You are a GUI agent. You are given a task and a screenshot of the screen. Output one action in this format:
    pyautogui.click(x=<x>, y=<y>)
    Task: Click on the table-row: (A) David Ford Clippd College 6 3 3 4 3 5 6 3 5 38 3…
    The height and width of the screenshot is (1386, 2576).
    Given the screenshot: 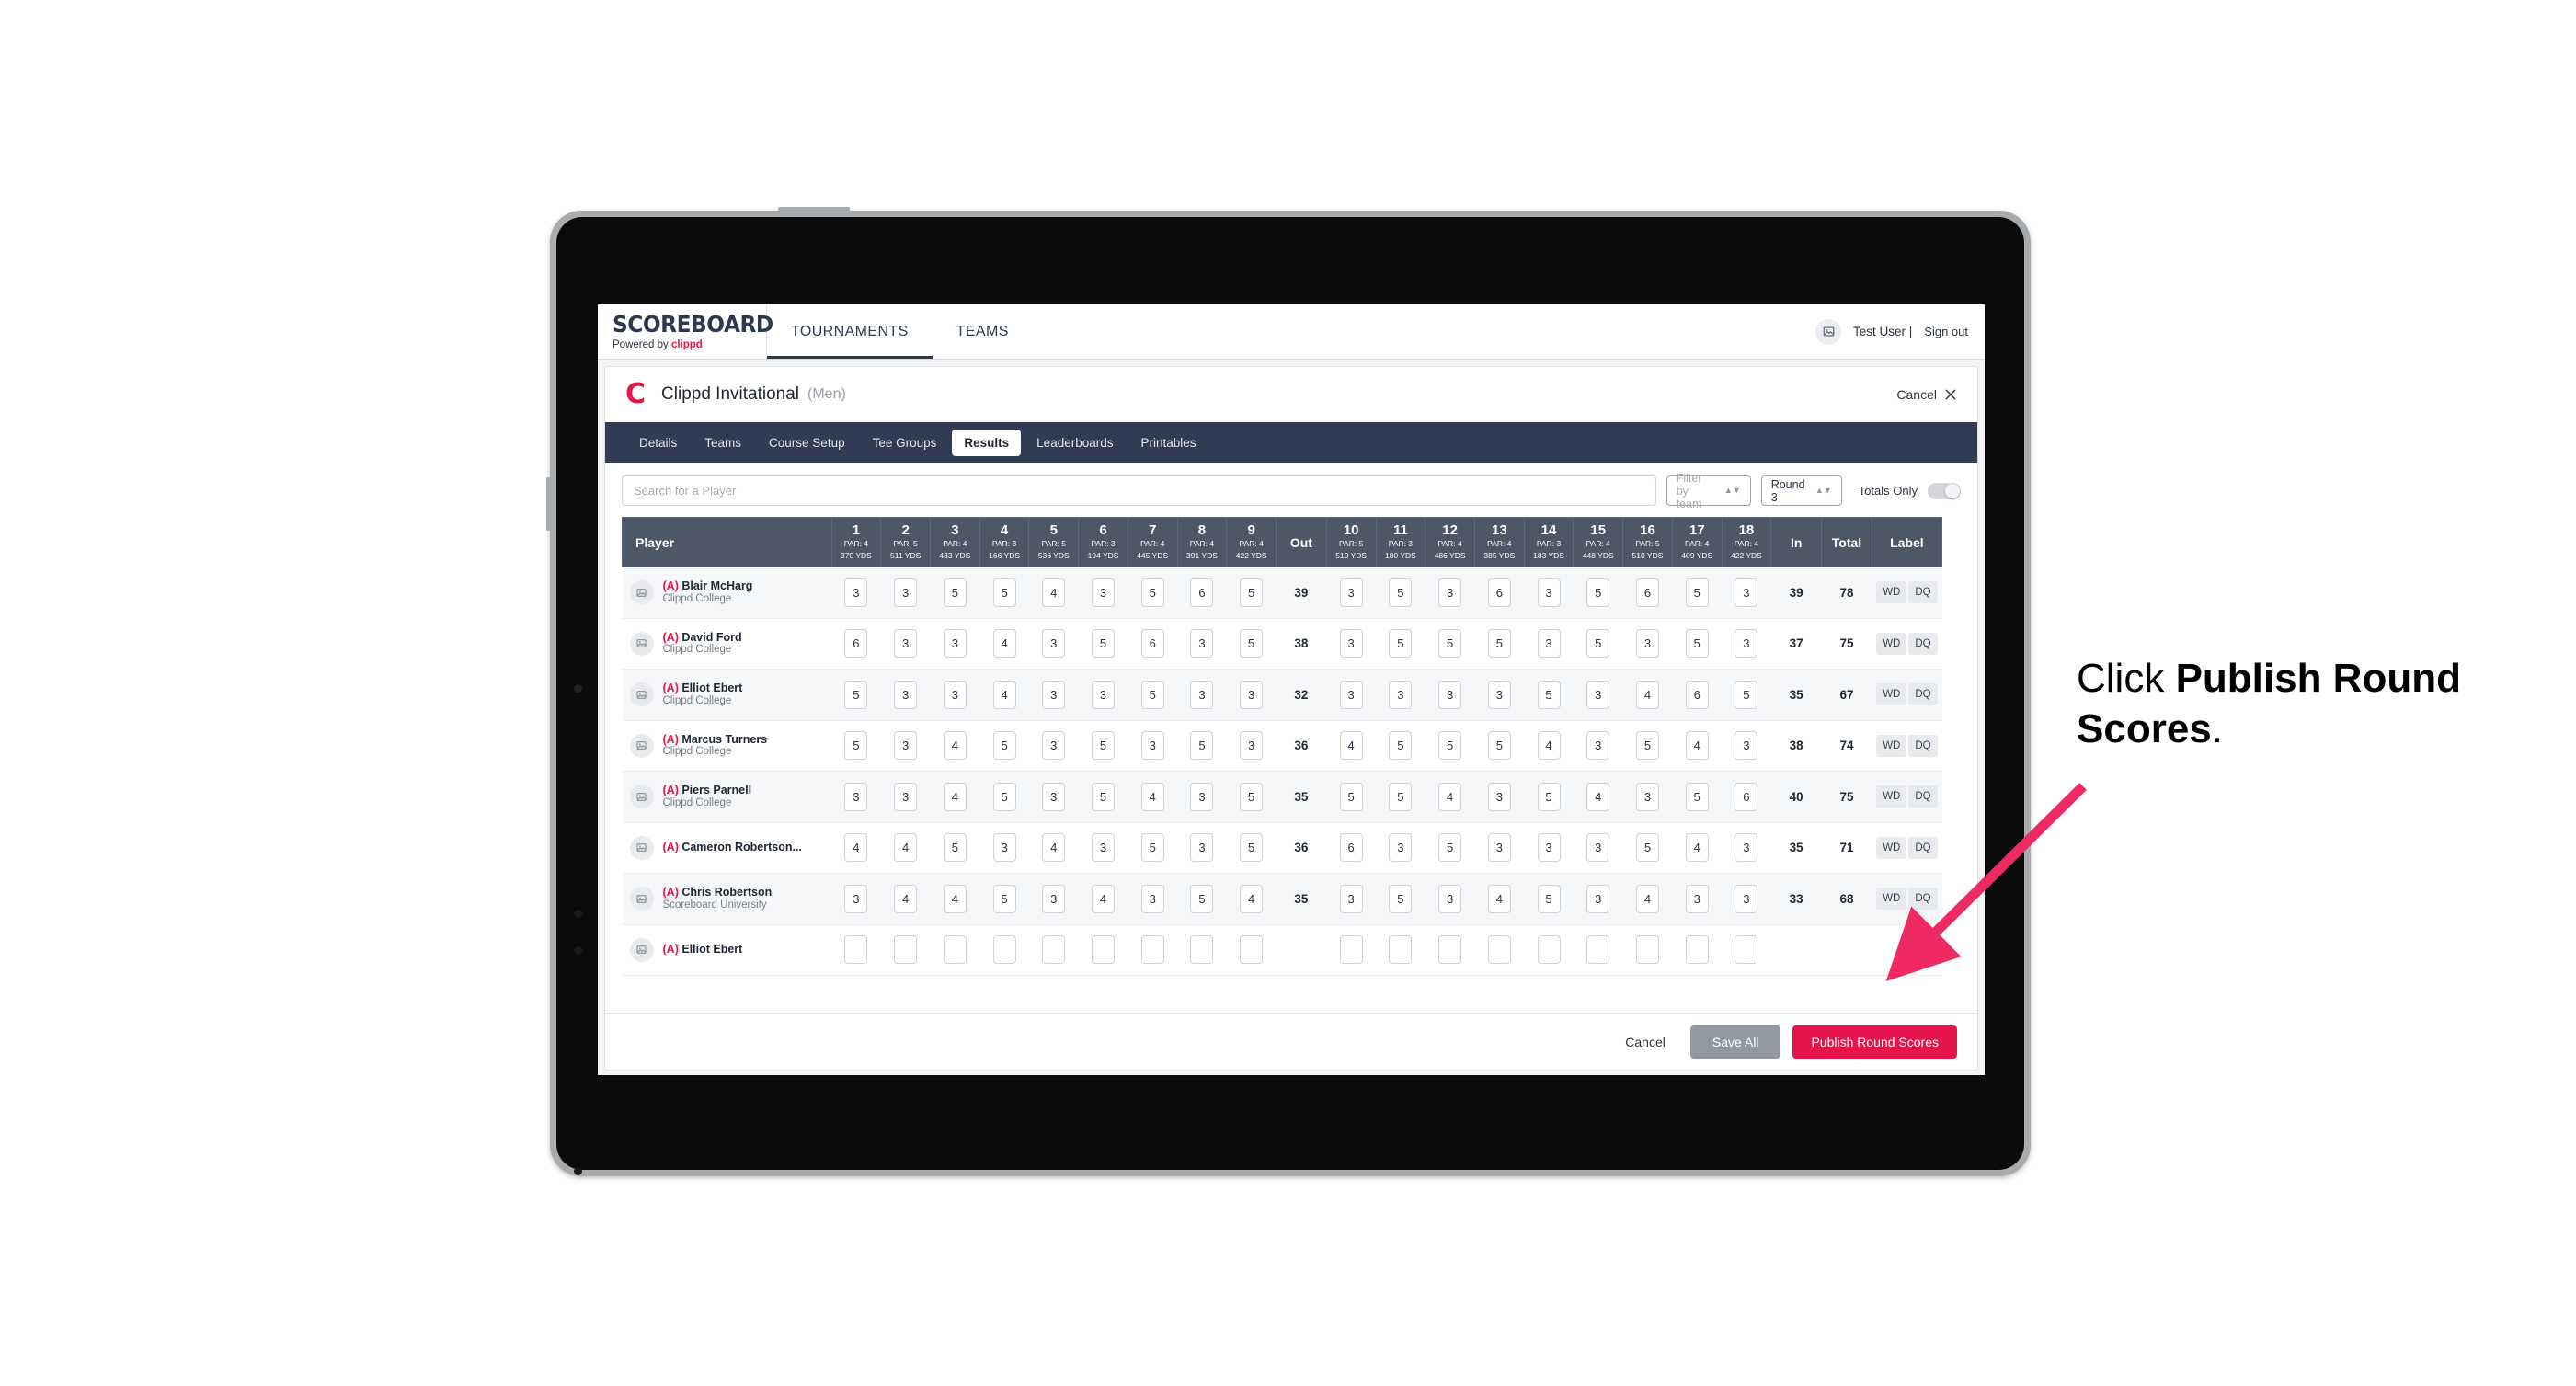 What is the action you would take?
    pyautogui.click(x=1282, y=644)
    